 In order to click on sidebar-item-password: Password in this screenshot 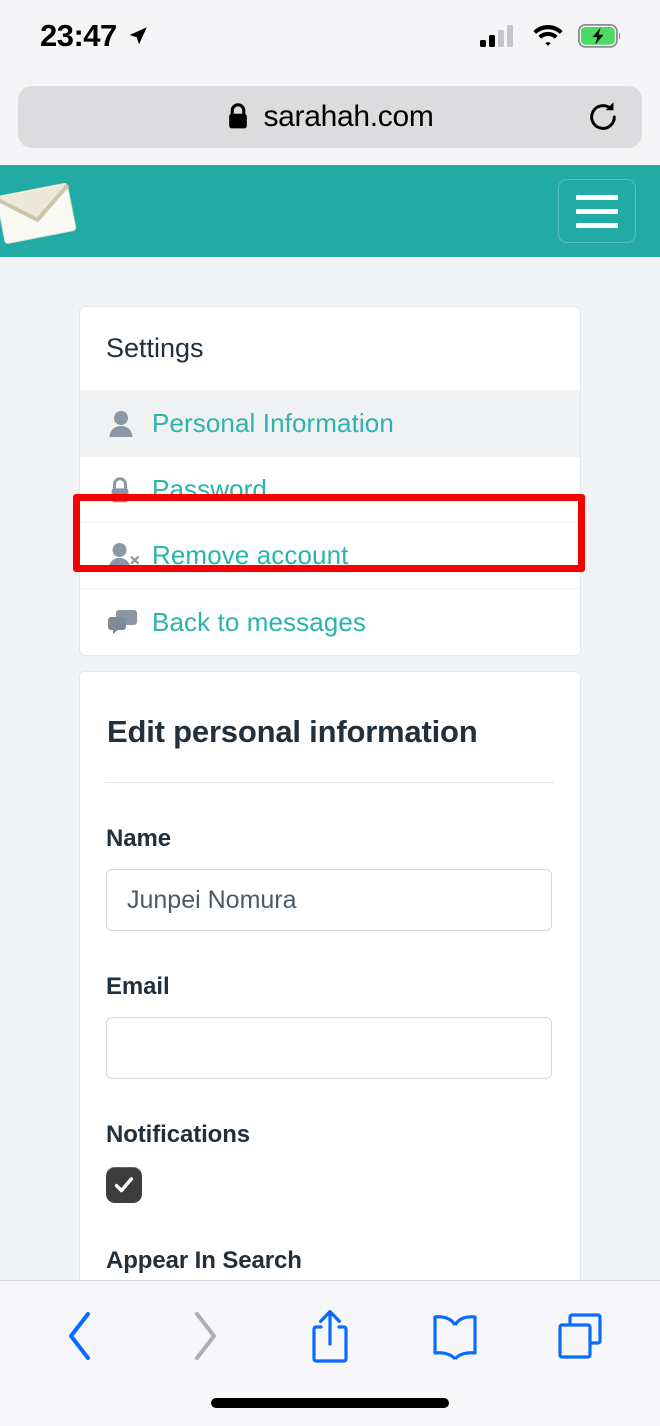, I will do `click(330, 490)`.